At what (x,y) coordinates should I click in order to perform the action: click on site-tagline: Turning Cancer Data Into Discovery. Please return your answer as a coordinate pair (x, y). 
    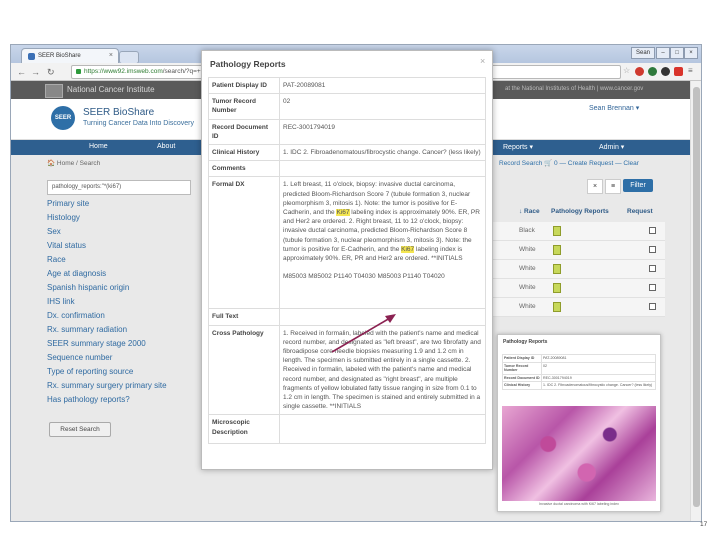
    Looking at the image, I should click on (139, 123).